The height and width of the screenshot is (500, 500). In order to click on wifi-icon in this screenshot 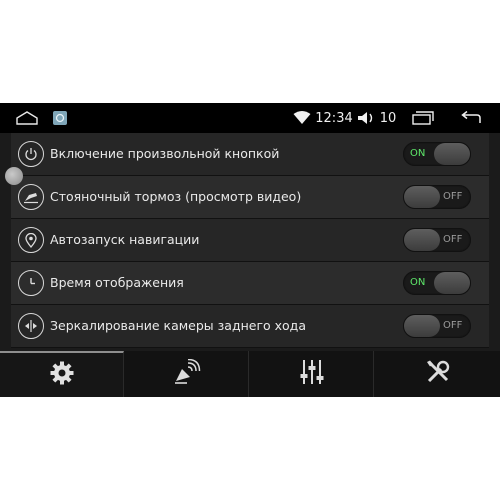, I will do `click(302, 118)`.